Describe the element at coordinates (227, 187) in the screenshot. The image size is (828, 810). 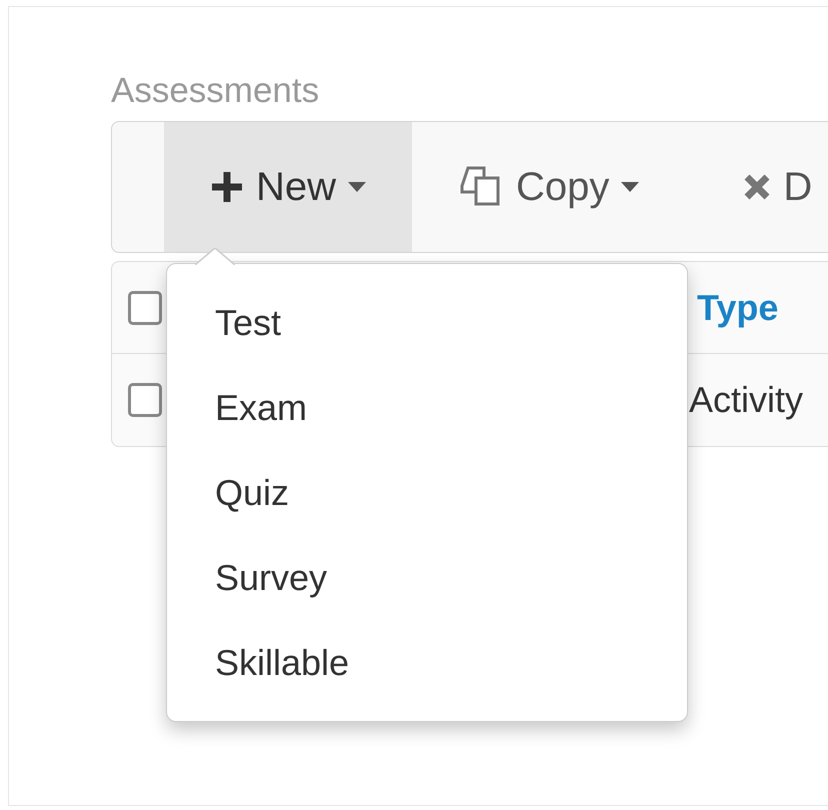
I see `plus-icon` at that location.